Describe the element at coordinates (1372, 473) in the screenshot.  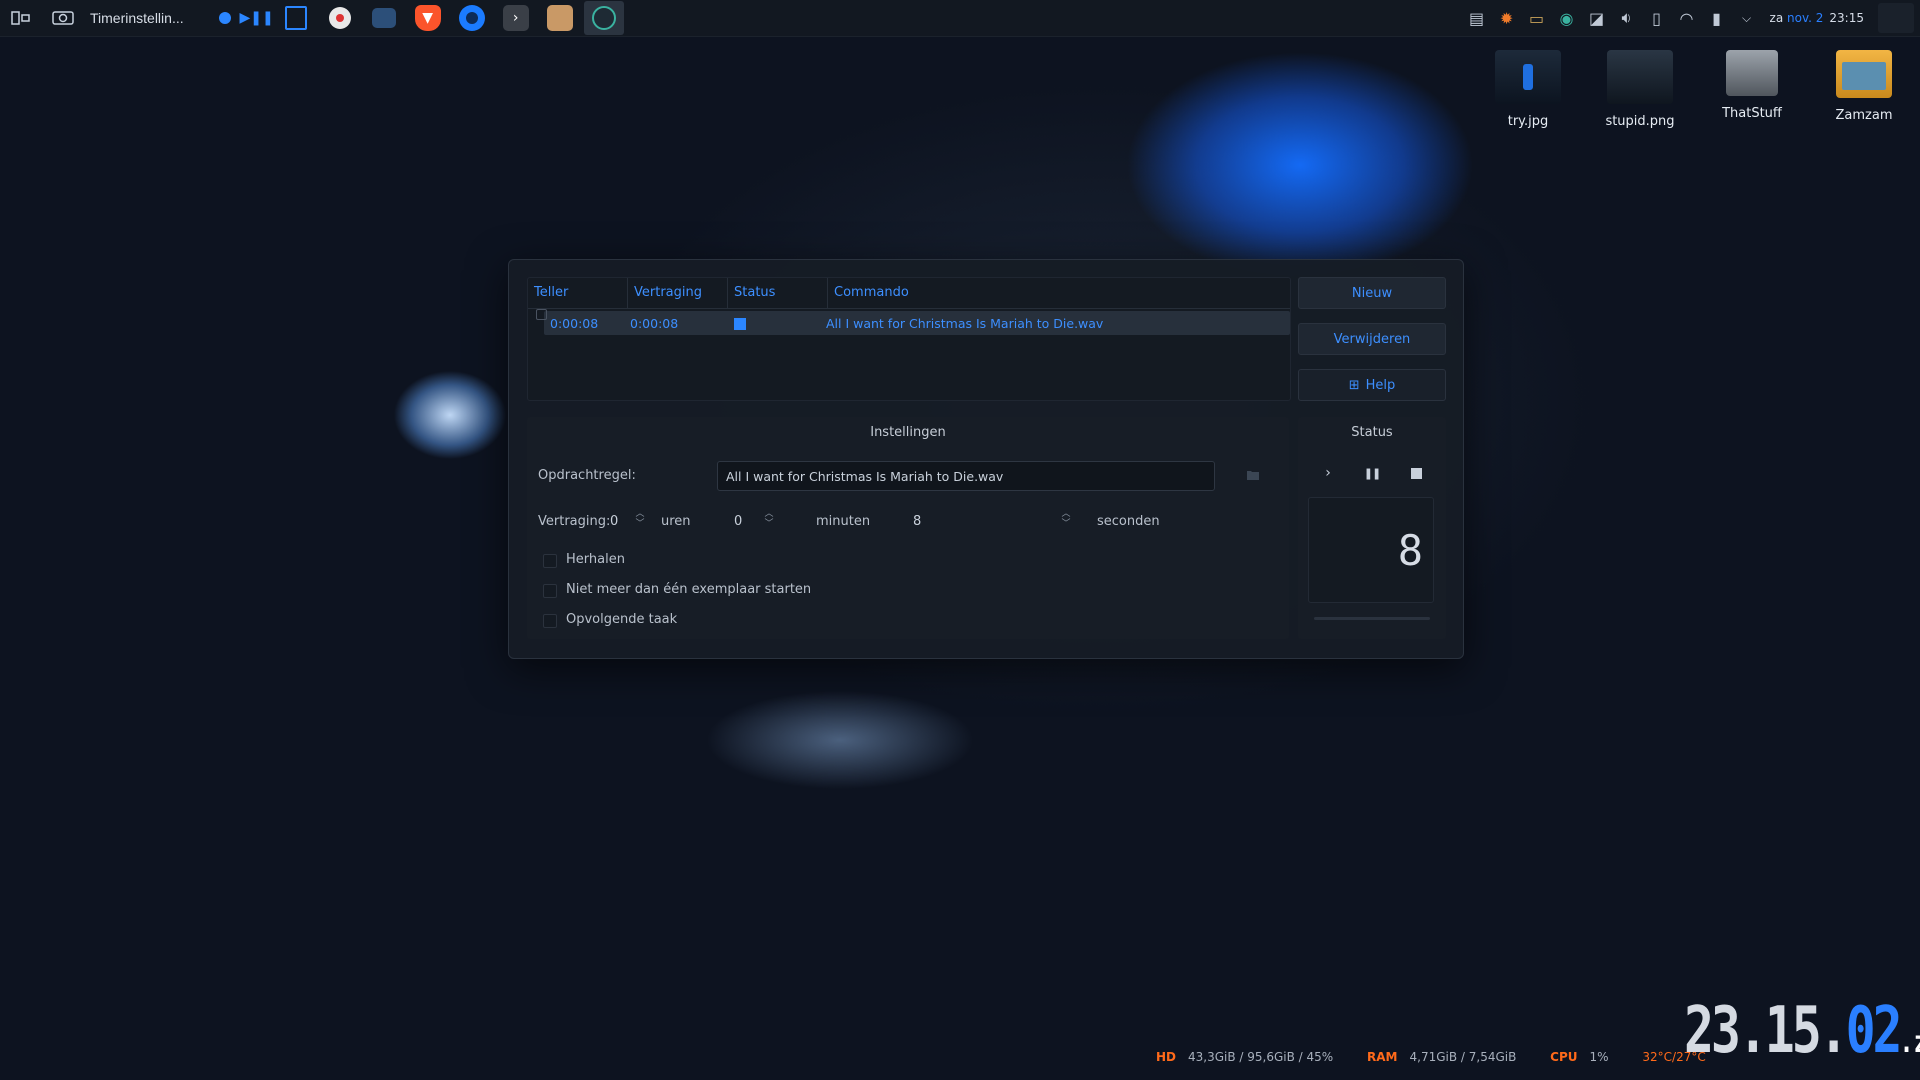
I see `pause-button: ❚❚` at that location.